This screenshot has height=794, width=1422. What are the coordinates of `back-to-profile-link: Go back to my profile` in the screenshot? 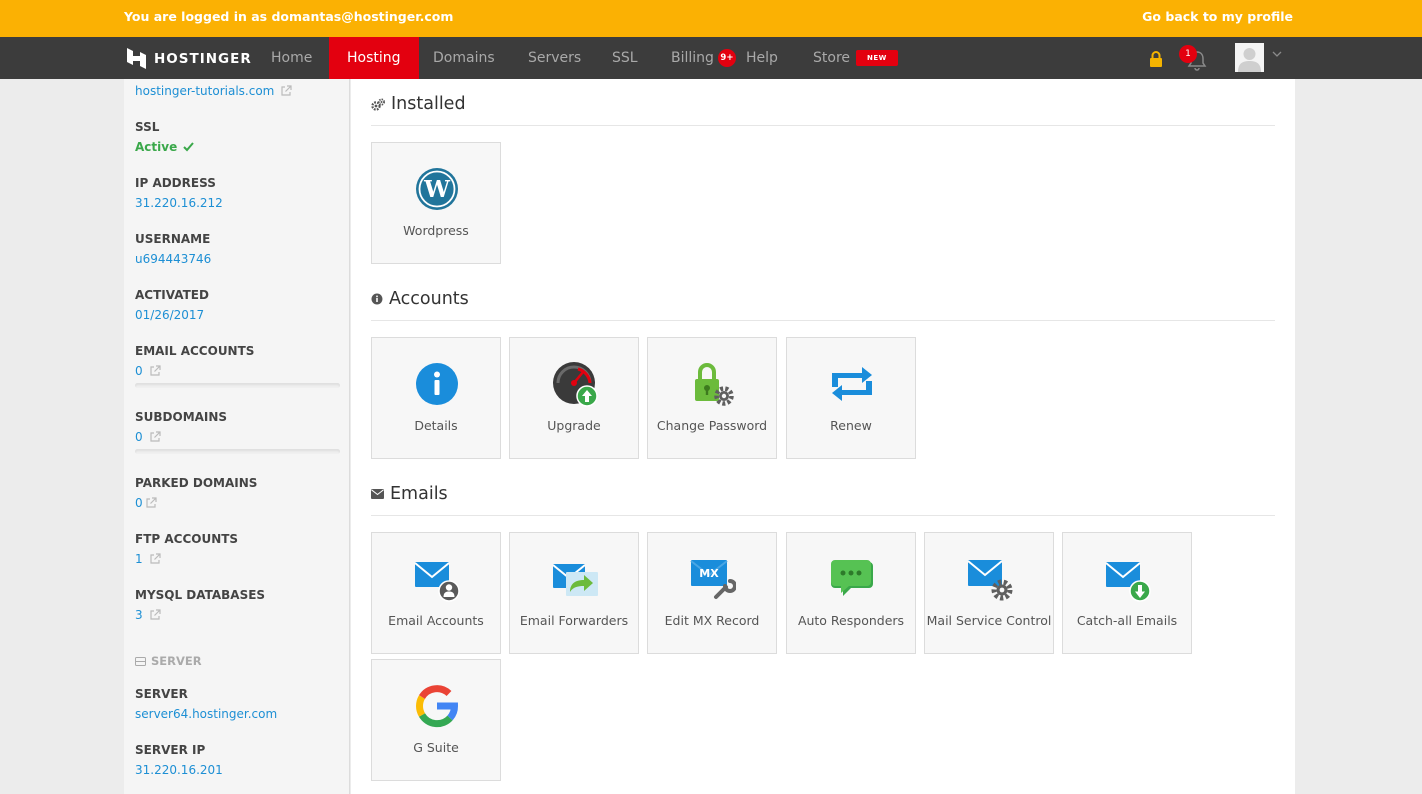 It's located at (1217, 16).